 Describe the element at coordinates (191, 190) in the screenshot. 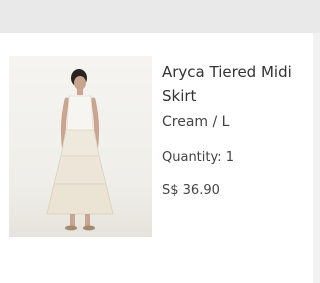

I see `product-price: S$ 36.90` at that location.